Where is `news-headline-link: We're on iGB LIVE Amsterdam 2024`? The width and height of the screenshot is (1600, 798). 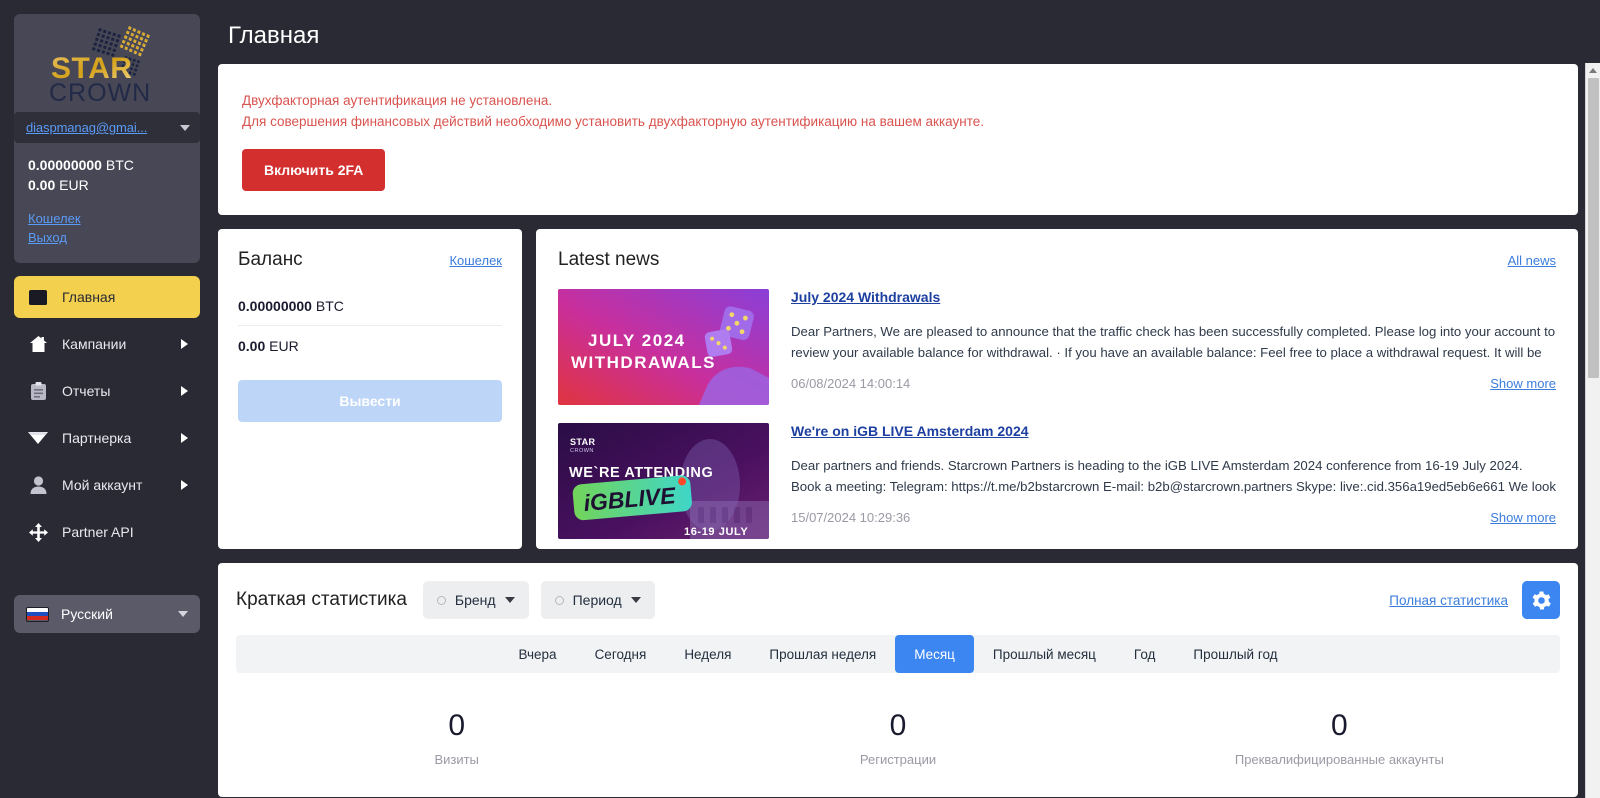 news-headline-link: We're on iGB LIVE Amsterdam 2024 is located at coordinates (910, 431).